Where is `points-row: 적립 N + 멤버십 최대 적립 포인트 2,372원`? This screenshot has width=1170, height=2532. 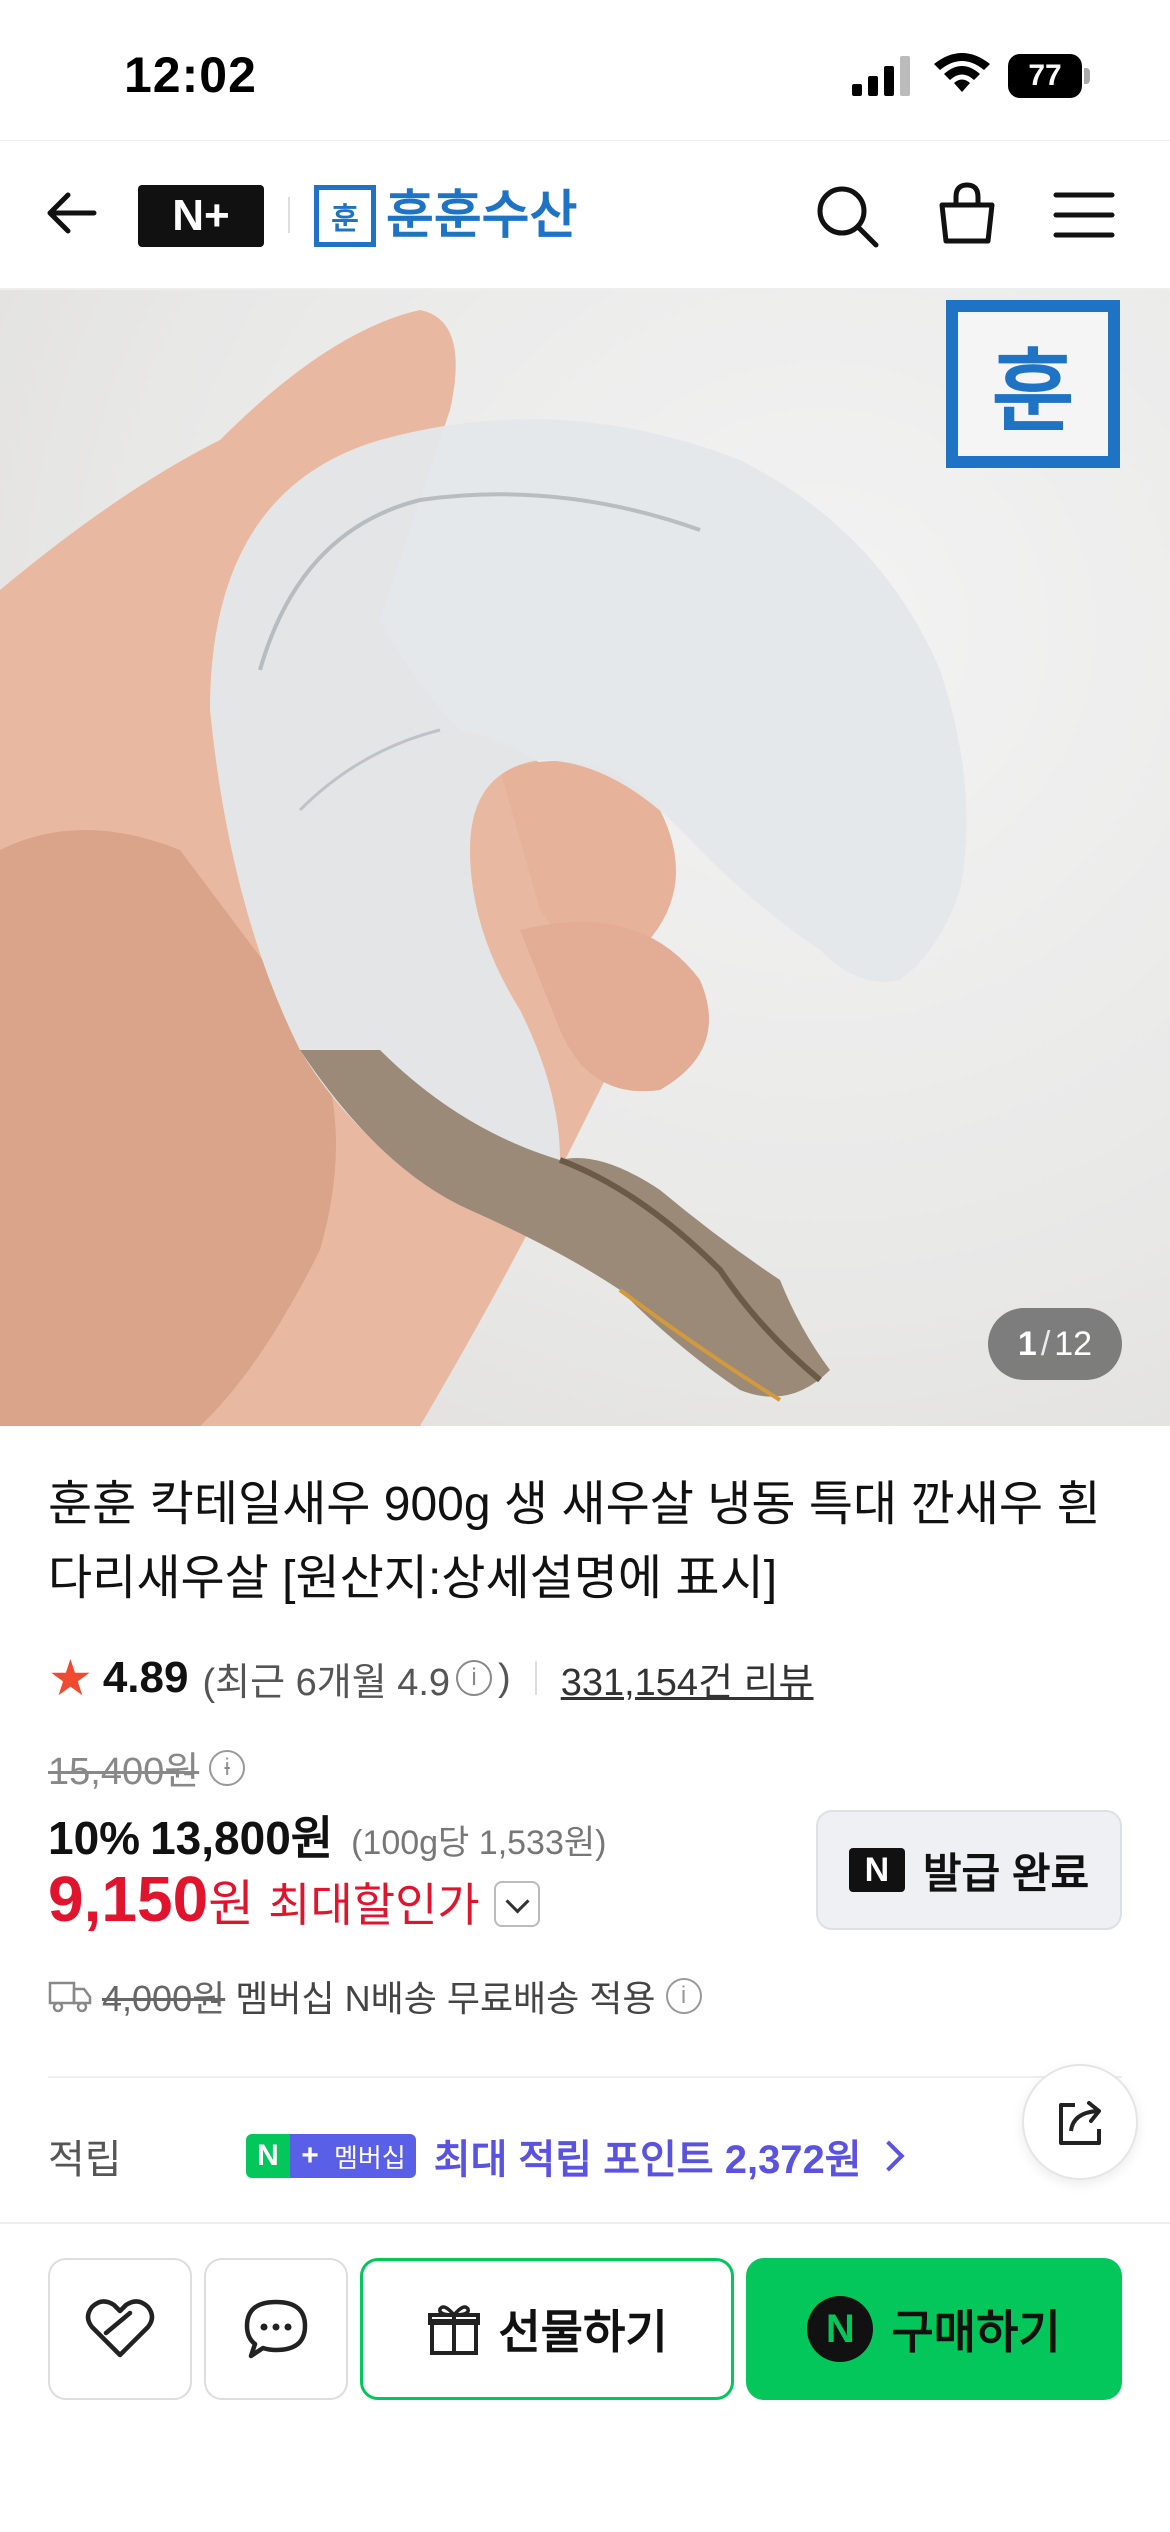 points-row: 적립 N + 멤버십 최대 적립 포인트 2,372원 is located at coordinates (548, 2156).